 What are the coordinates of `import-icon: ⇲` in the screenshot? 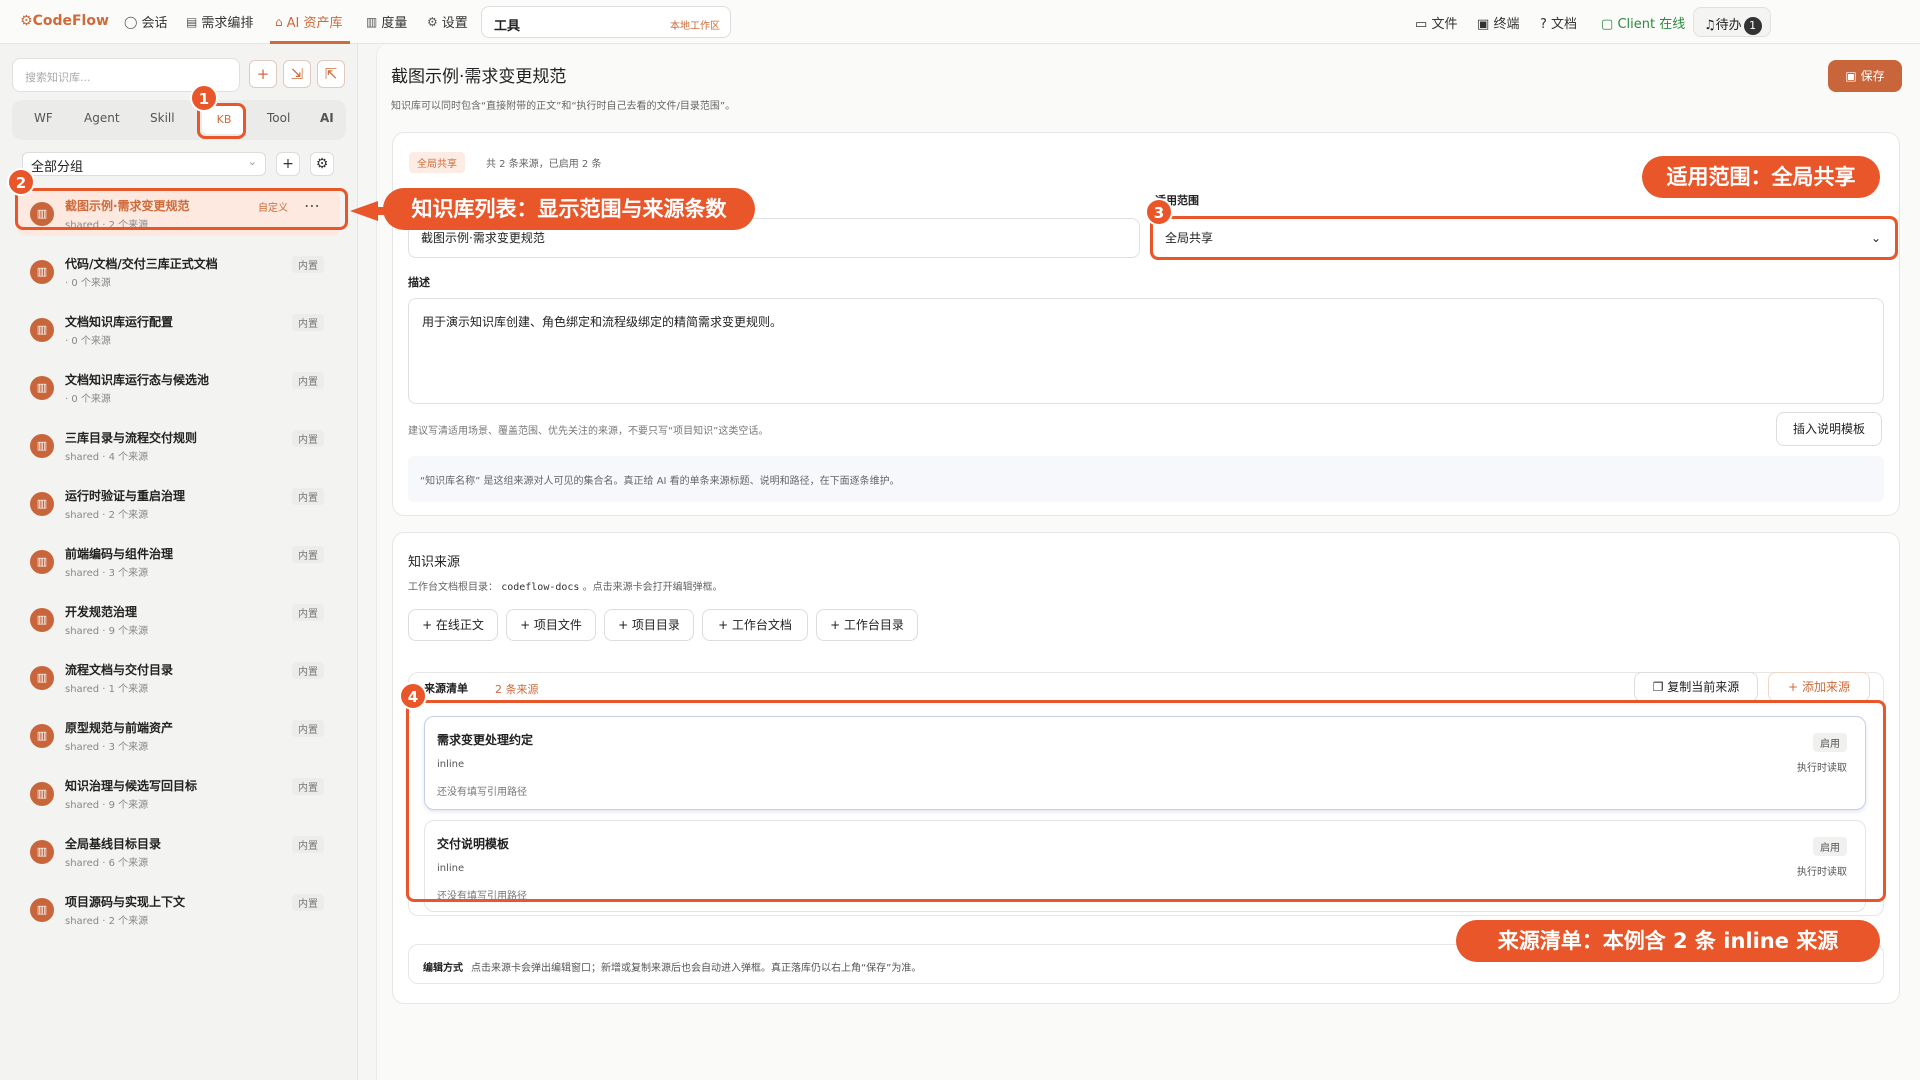 It's located at (297, 74).